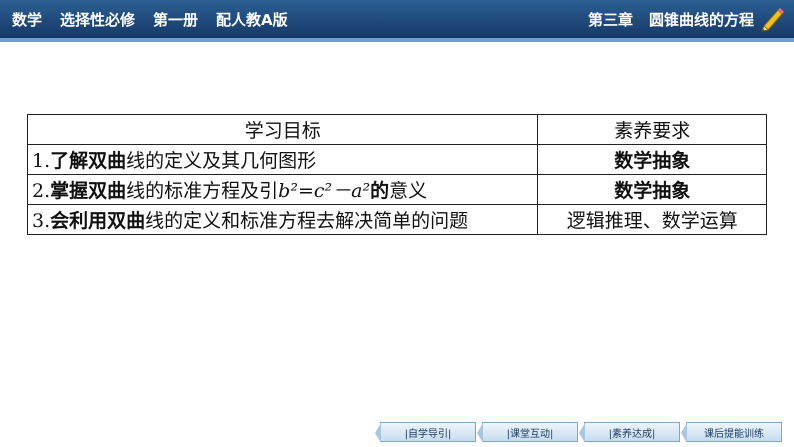 This screenshot has width=794, height=447. I want to click on goal-text: 线的定义及其几何图形, so click(221, 161).